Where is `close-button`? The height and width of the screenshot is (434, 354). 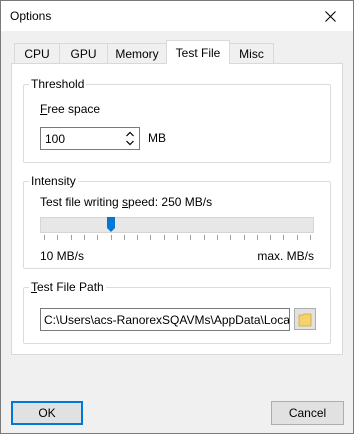
close-button is located at coordinates (330, 16).